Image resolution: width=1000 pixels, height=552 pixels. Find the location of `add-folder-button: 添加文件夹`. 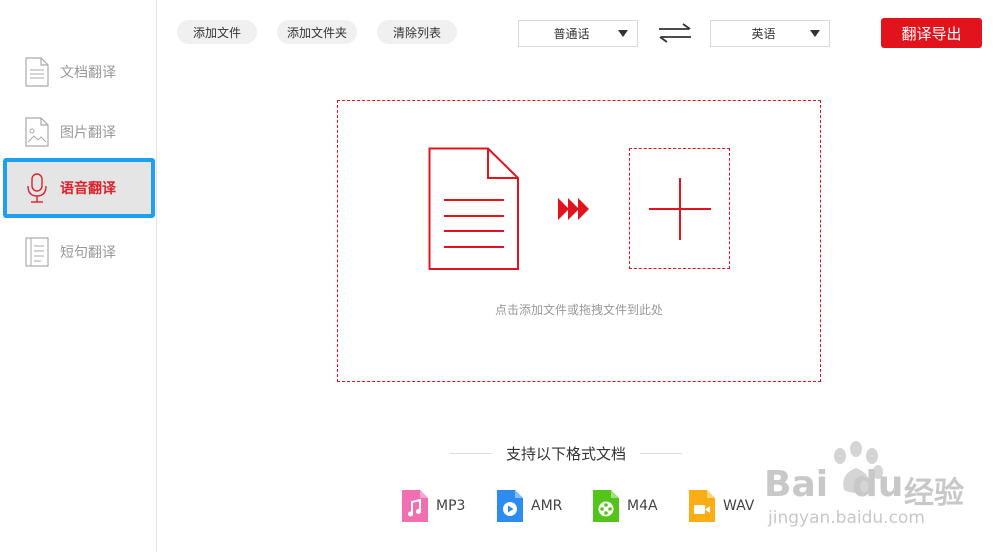

add-folder-button: 添加文件夹 is located at coordinates (317, 32).